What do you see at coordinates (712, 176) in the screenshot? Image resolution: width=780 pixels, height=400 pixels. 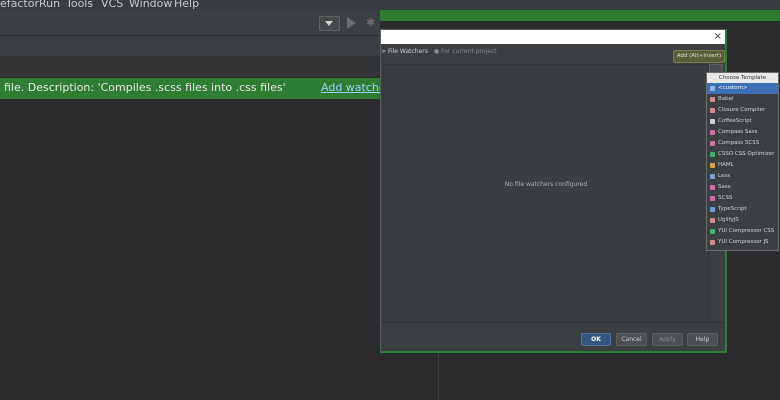 I see `less-icon` at bounding box center [712, 176].